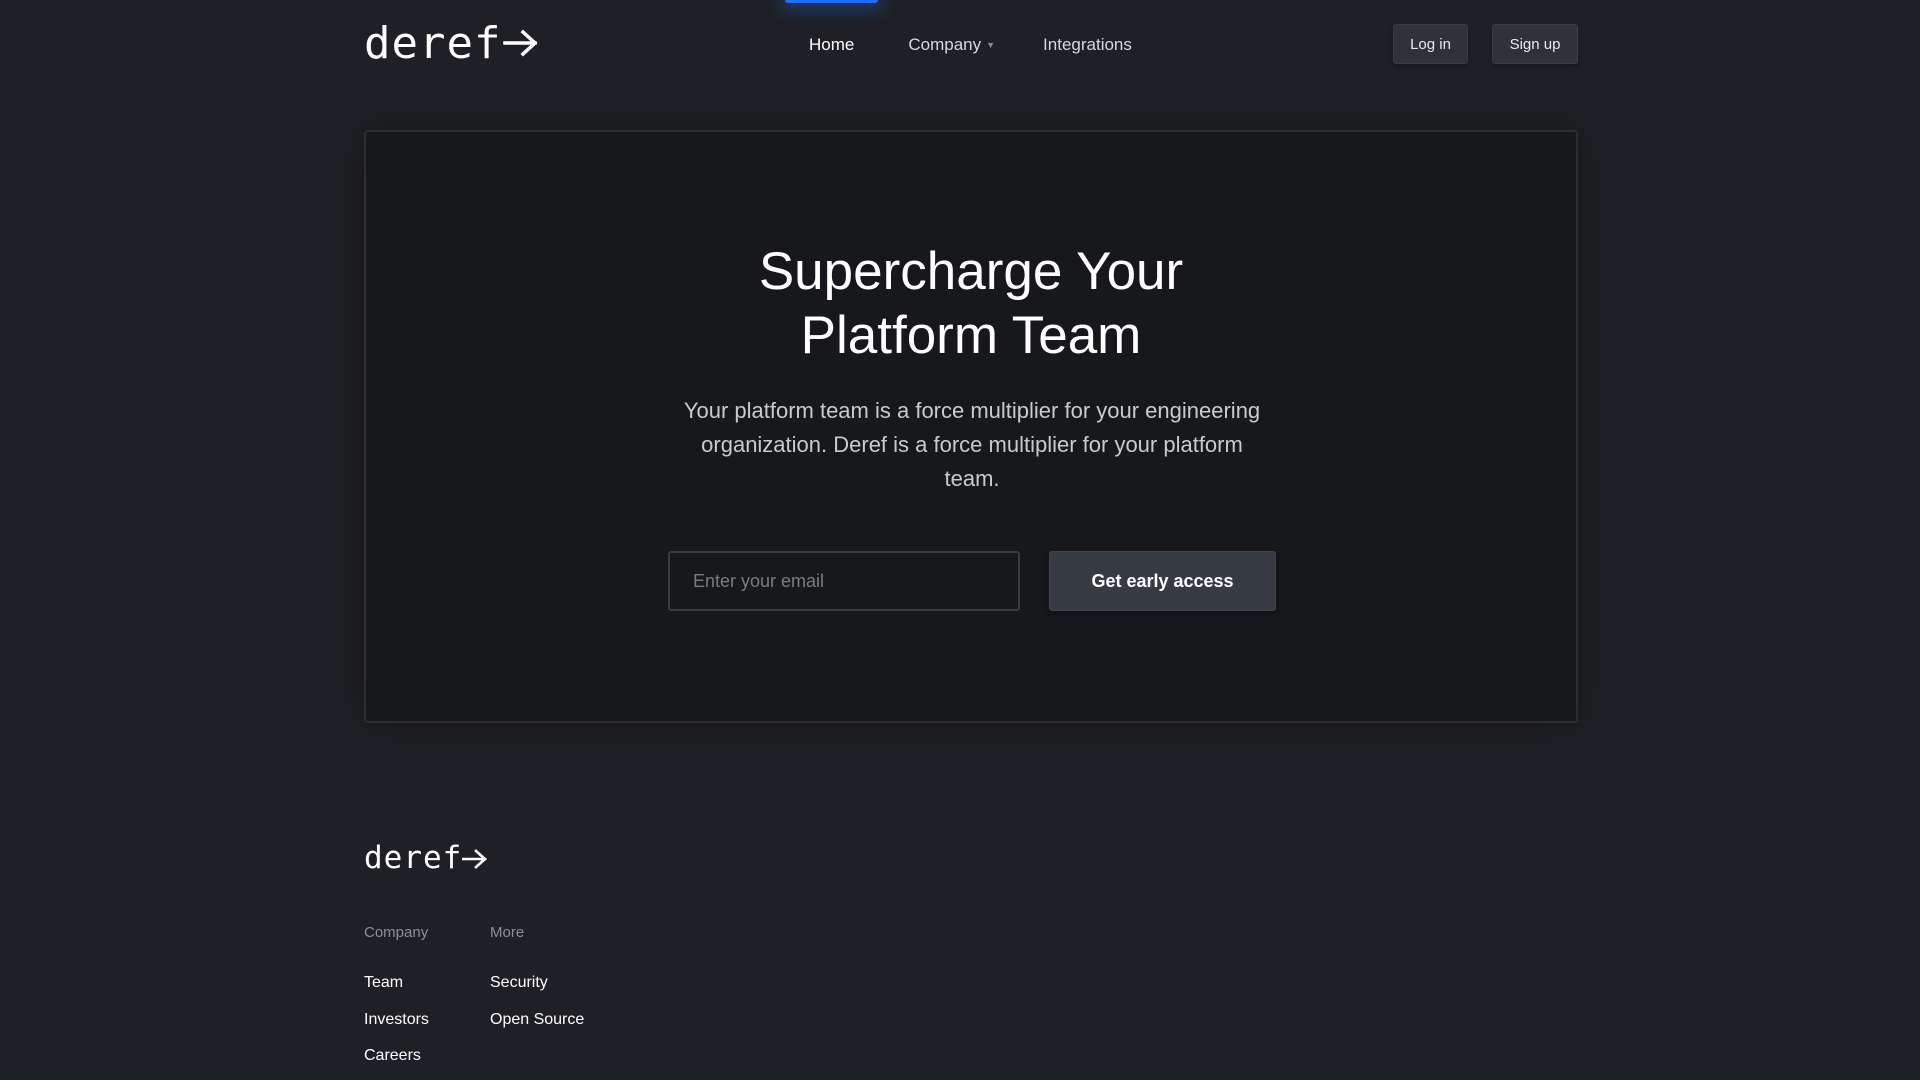 The width and height of the screenshot is (1920, 1080). What do you see at coordinates (507, 932) in the screenshot?
I see `footer-heading-more: More` at bounding box center [507, 932].